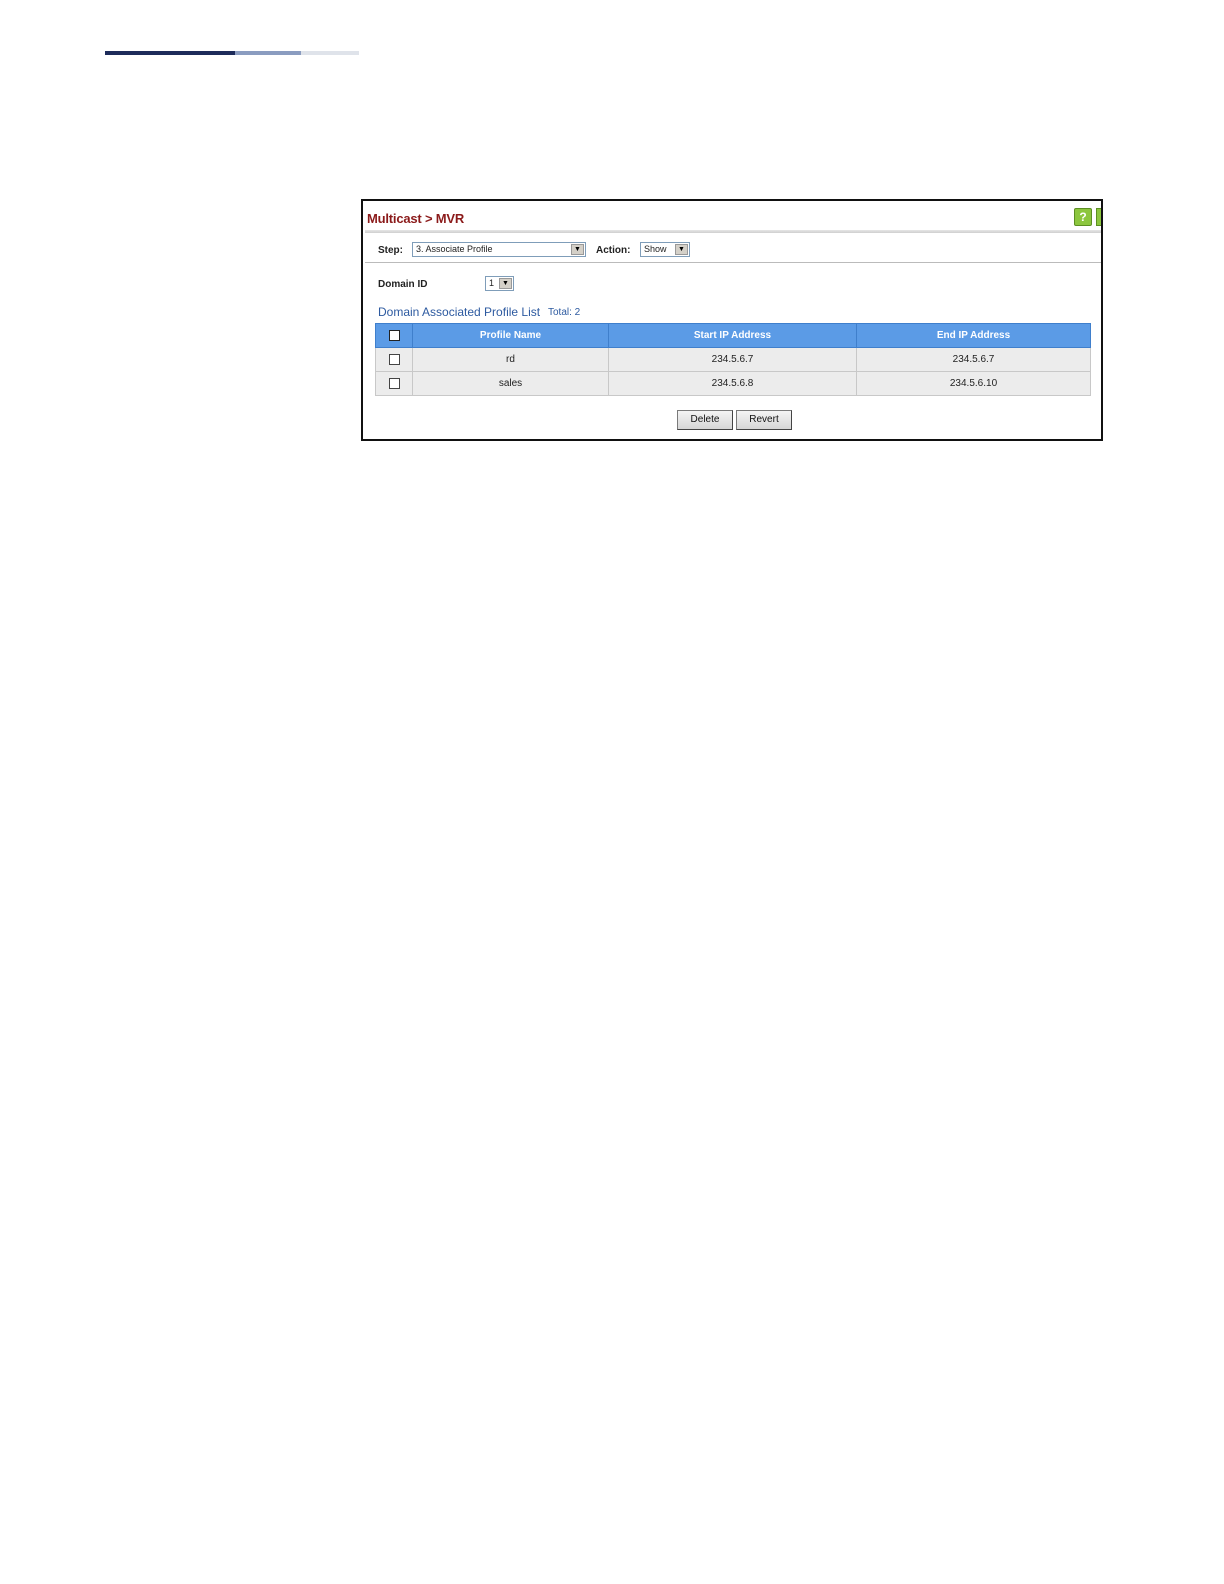 This screenshot has height=1584, width=1224. Describe the element at coordinates (510, 335) in the screenshot. I see `column-header: Profile Name` at that location.